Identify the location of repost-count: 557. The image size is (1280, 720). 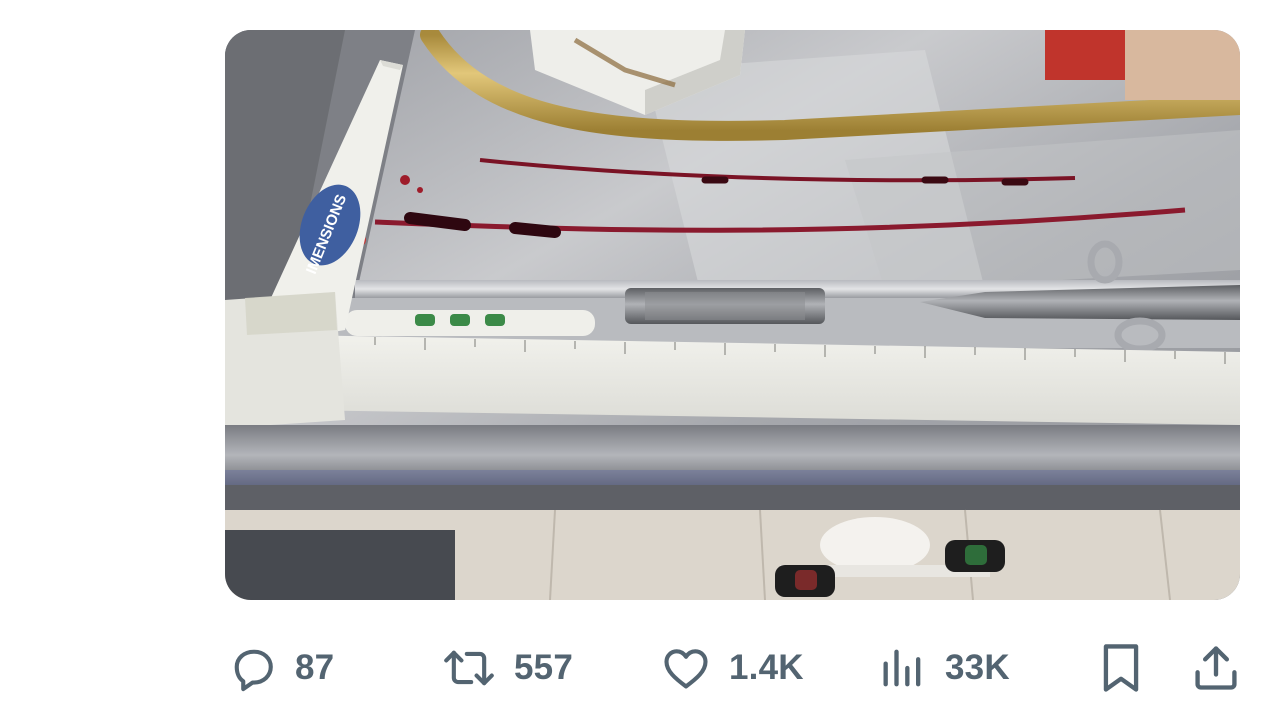
(543, 667).